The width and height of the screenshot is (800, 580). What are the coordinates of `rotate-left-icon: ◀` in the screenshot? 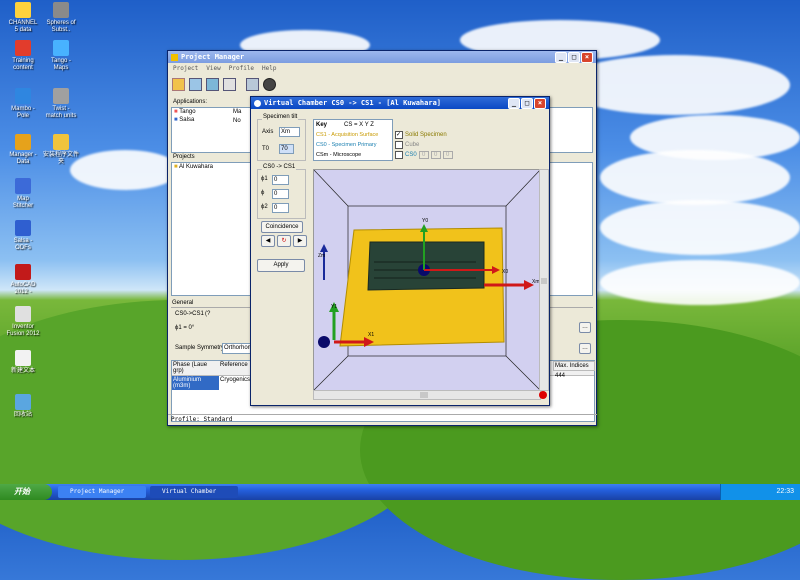 It's located at (268, 241).